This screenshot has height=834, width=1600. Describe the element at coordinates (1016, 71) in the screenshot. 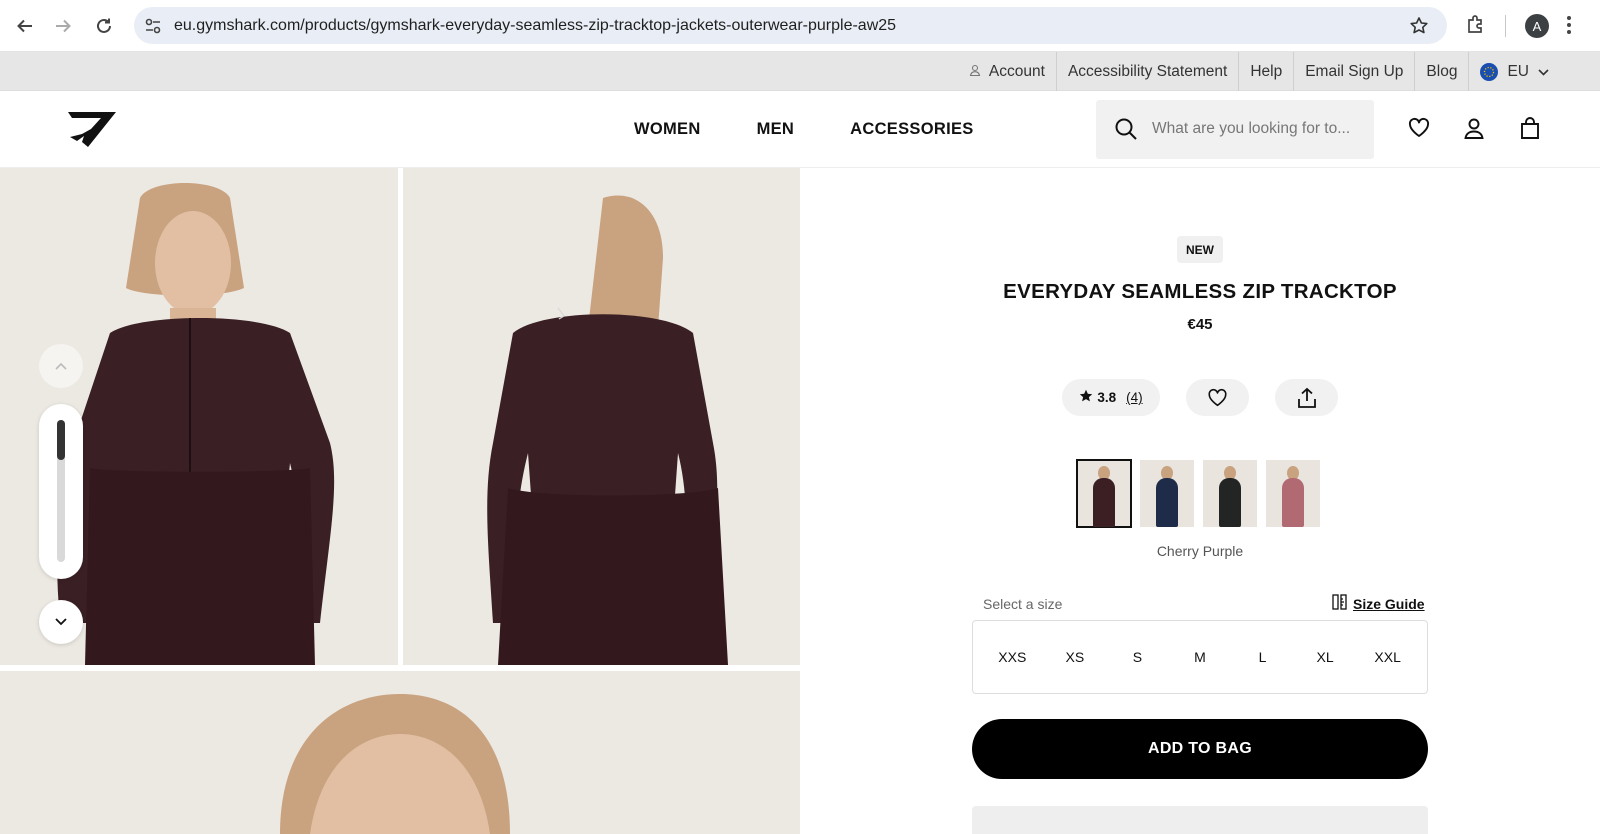

I see `account-label: Account` at that location.